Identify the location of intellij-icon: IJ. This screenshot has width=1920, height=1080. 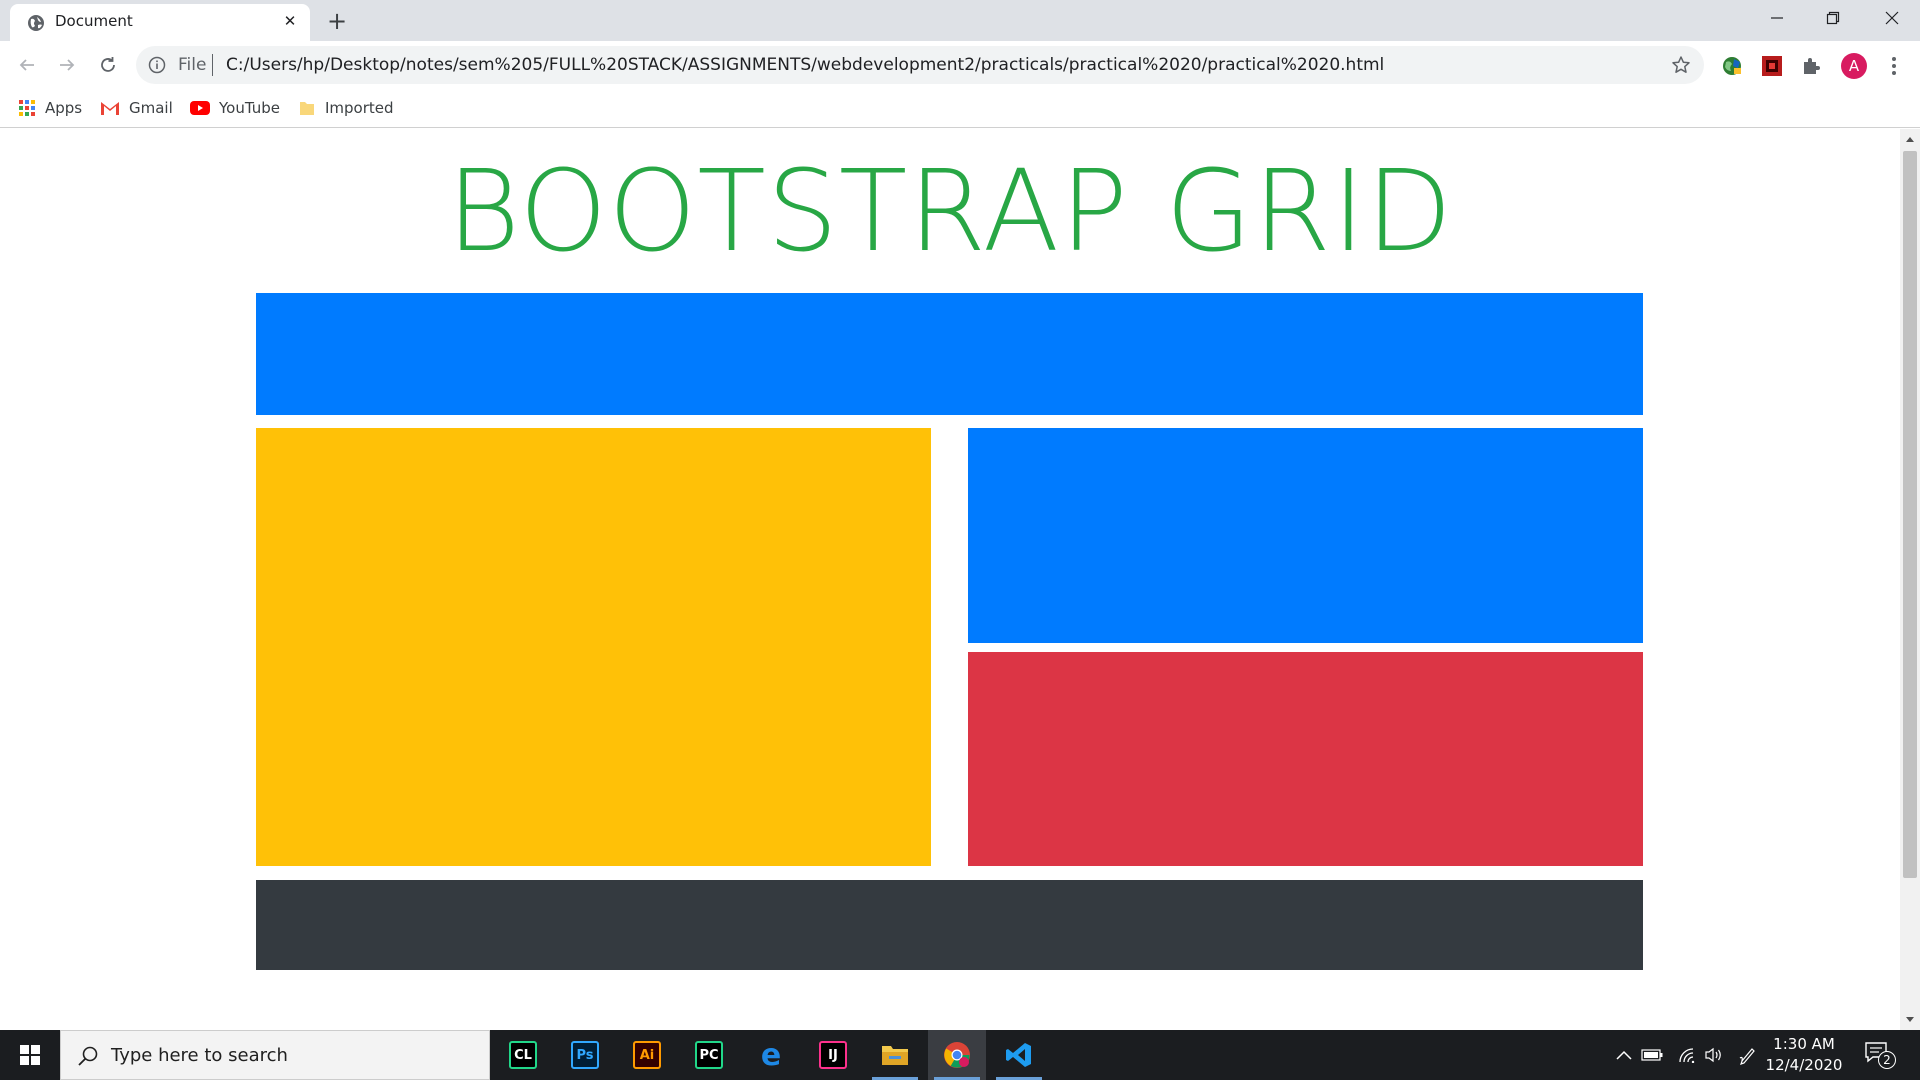
(833, 1055).